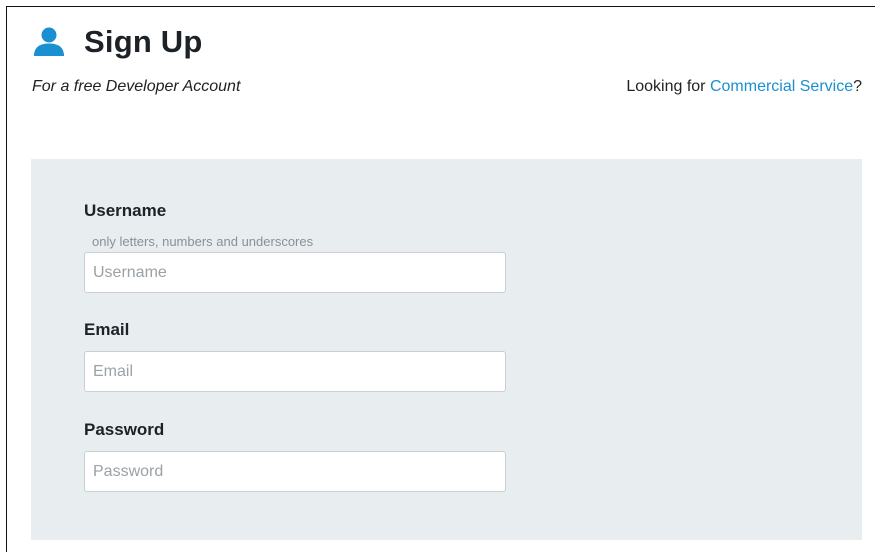  Describe the element at coordinates (125, 210) in the screenshot. I see `username-label: Username` at that location.